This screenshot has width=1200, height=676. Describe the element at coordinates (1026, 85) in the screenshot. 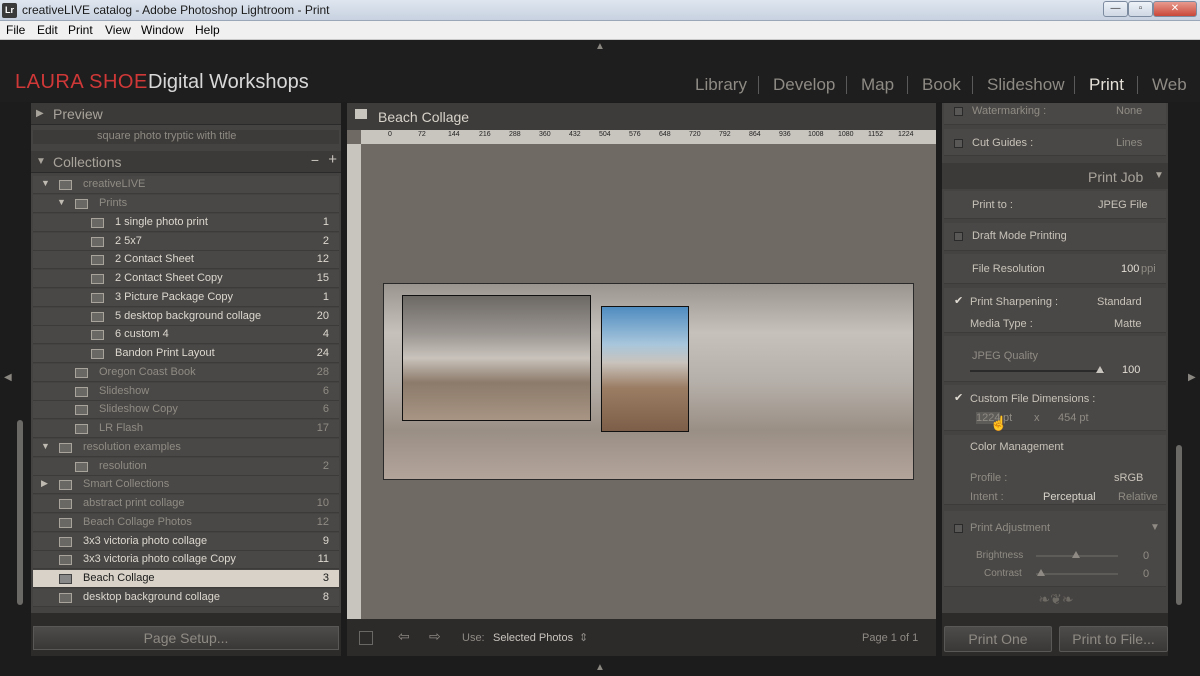

I see `module-slideshow: Slideshow` at that location.